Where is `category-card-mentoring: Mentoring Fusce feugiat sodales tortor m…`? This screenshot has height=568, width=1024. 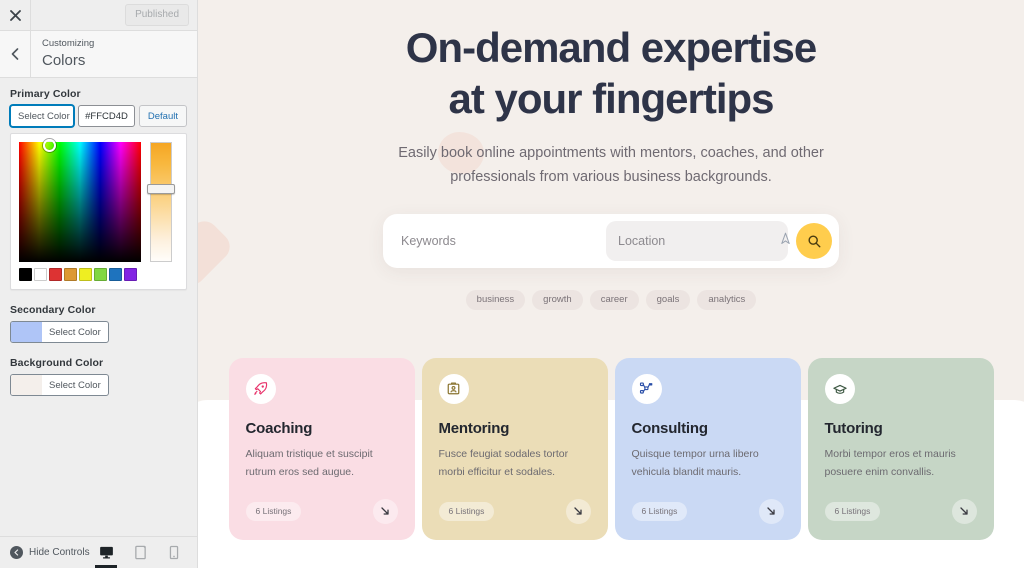 category-card-mentoring: Mentoring Fusce feugiat sodales tortor m… is located at coordinates (514, 448).